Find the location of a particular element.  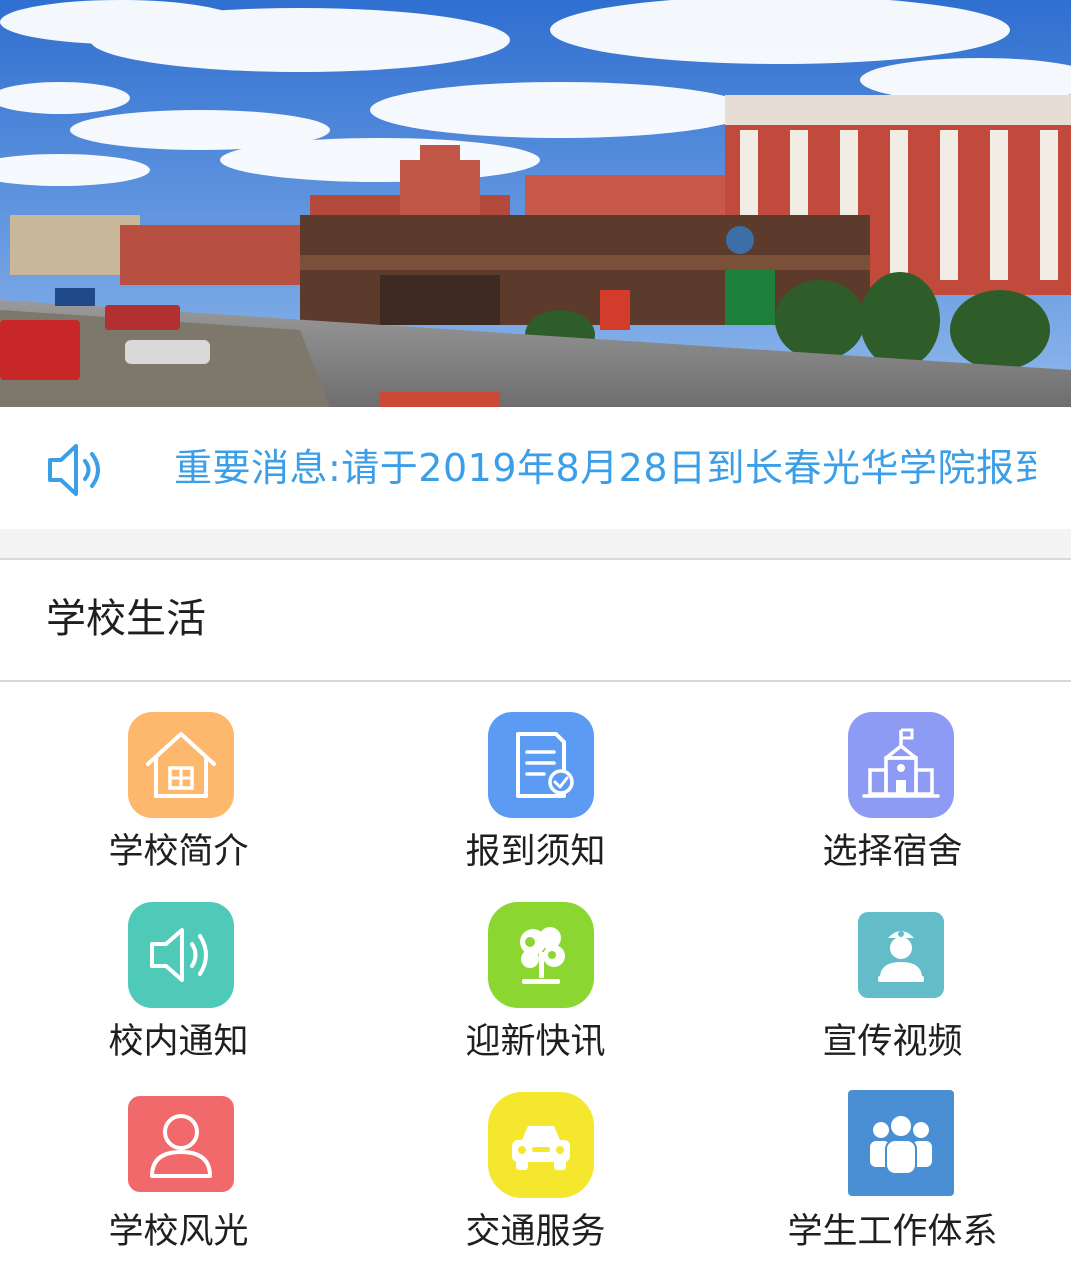

menu-item-school-scenery: 学校风光 is located at coordinates (178, 1157).